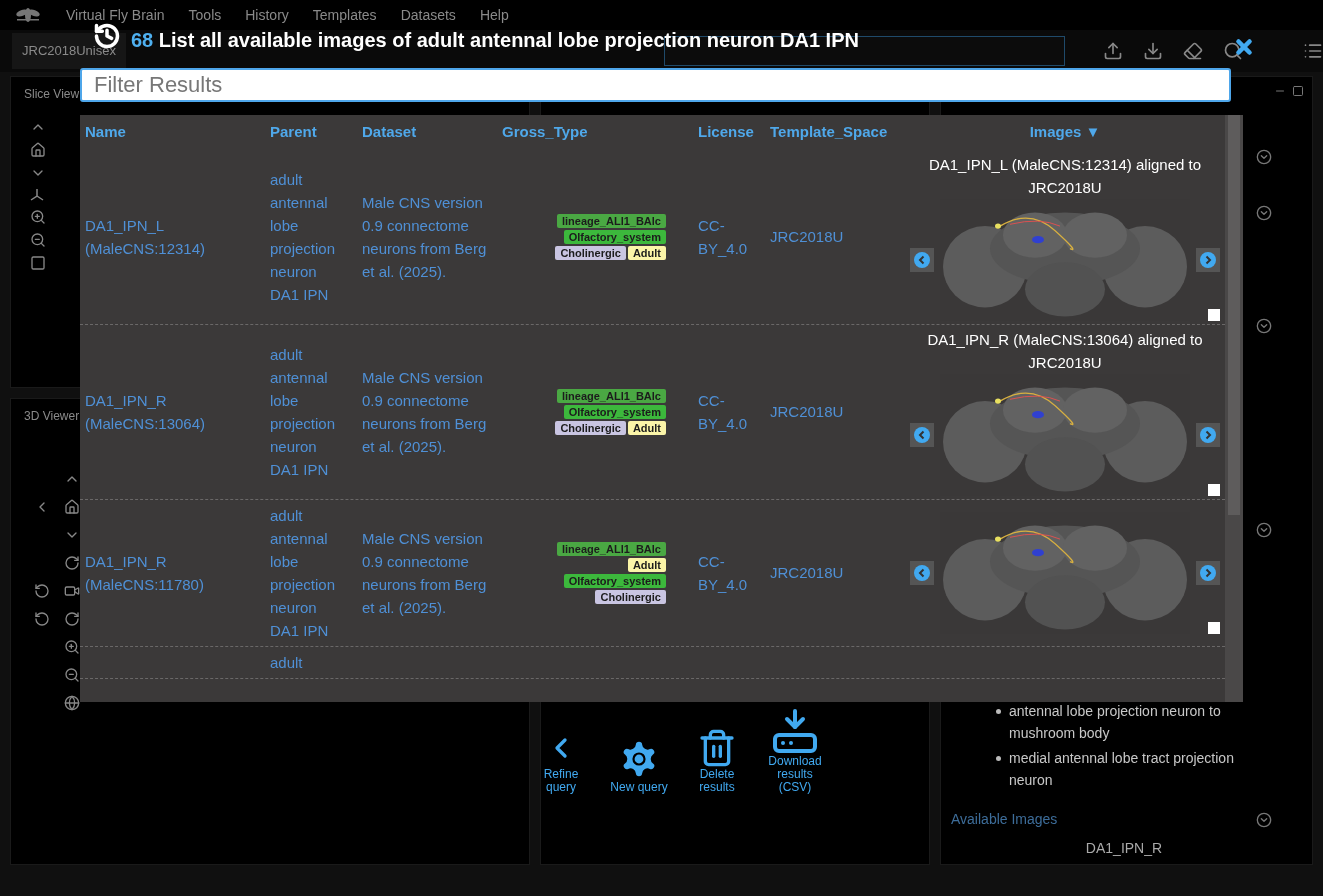 The image size is (1323, 896). Describe the element at coordinates (1065, 176) in the screenshot. I see `image-caption: DA1_IPN_L (MaleCNS:12314) aligned to JRC2018U` at that location.